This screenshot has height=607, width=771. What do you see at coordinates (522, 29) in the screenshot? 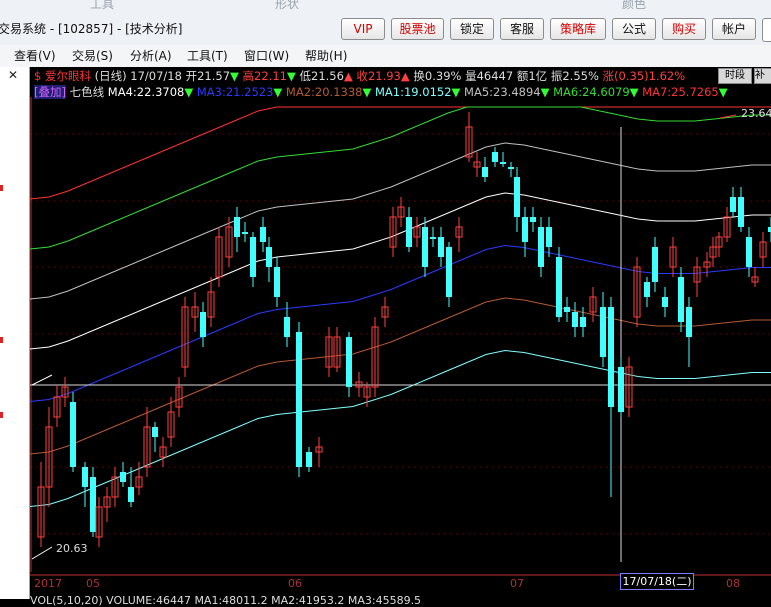
I see `service-button: 客服` at bounding box center [522, 29].